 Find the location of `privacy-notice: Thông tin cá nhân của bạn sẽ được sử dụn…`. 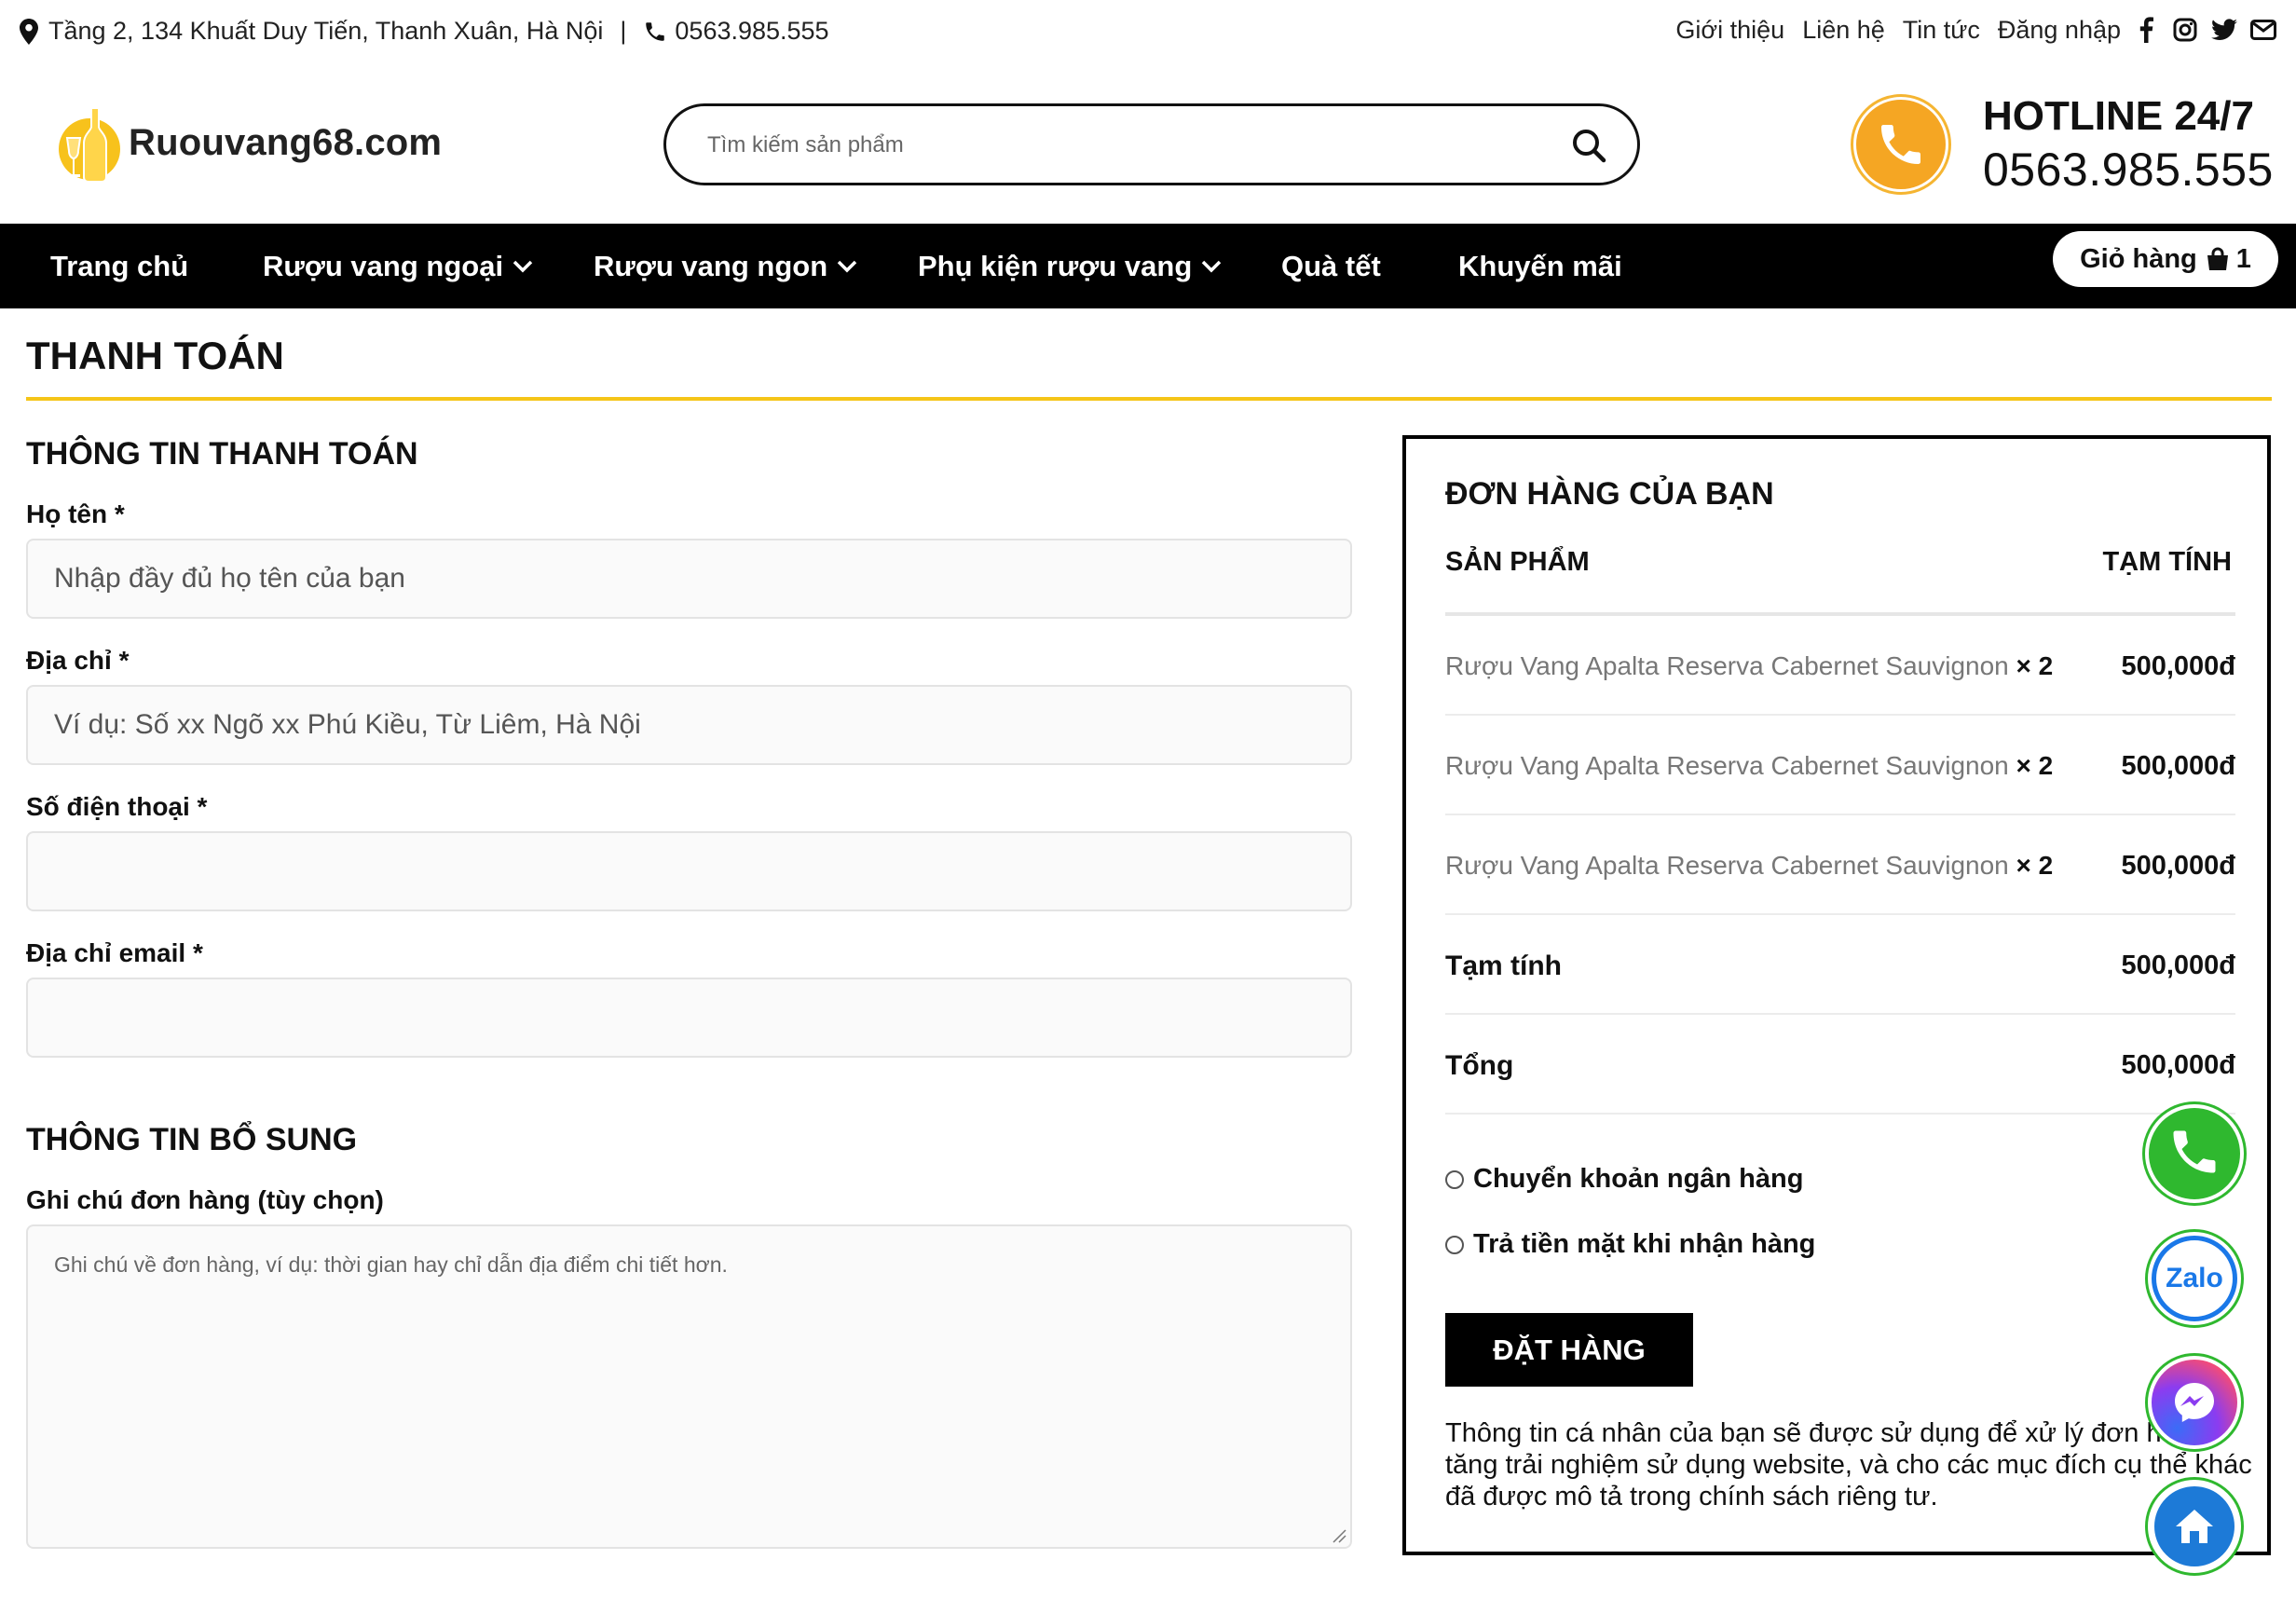

privacy-notice: Thông tin cá nhân của bạn sẽ được sử dụn… is located at coordinates (1848, 1464).